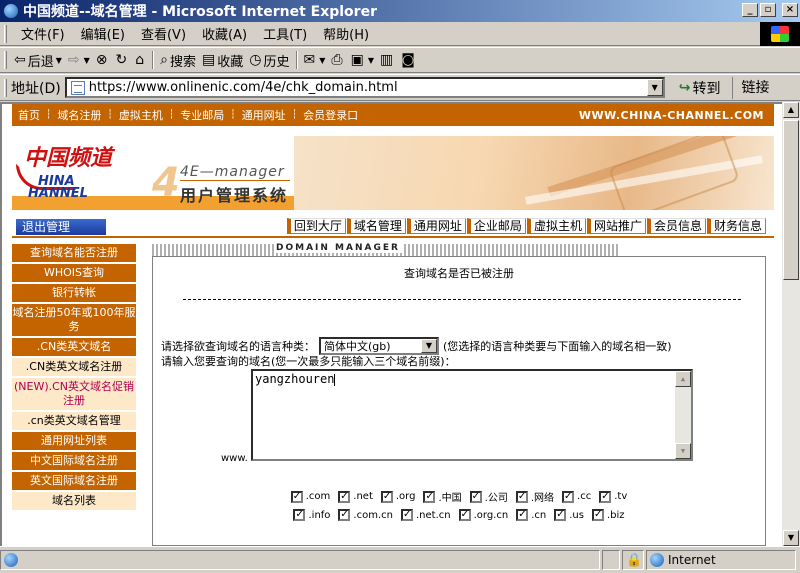 The image size is (800, 573). Describe the element at coordinates (123, 60) in the screenshot. I see `refresh-button: ↻` at that location.